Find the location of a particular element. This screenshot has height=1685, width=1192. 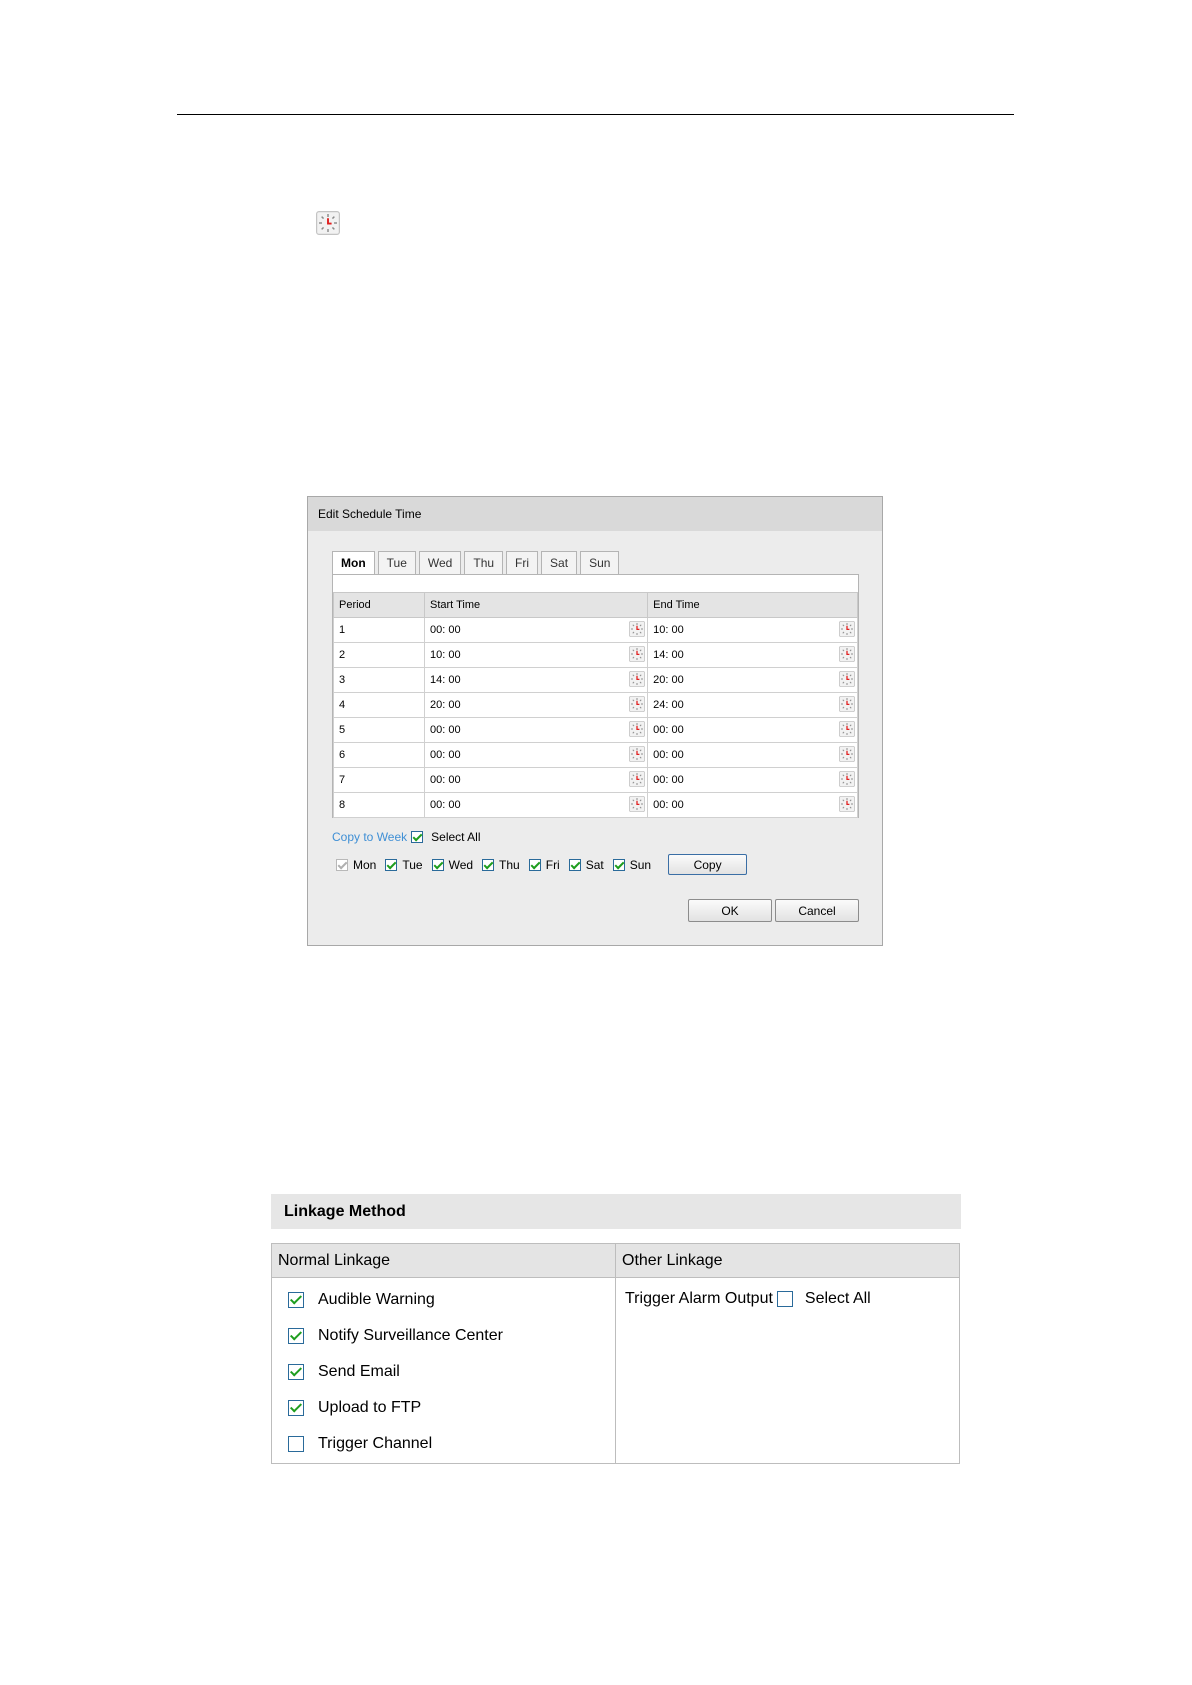

cancel-button: Cancel is located at coordinates (817, 910).